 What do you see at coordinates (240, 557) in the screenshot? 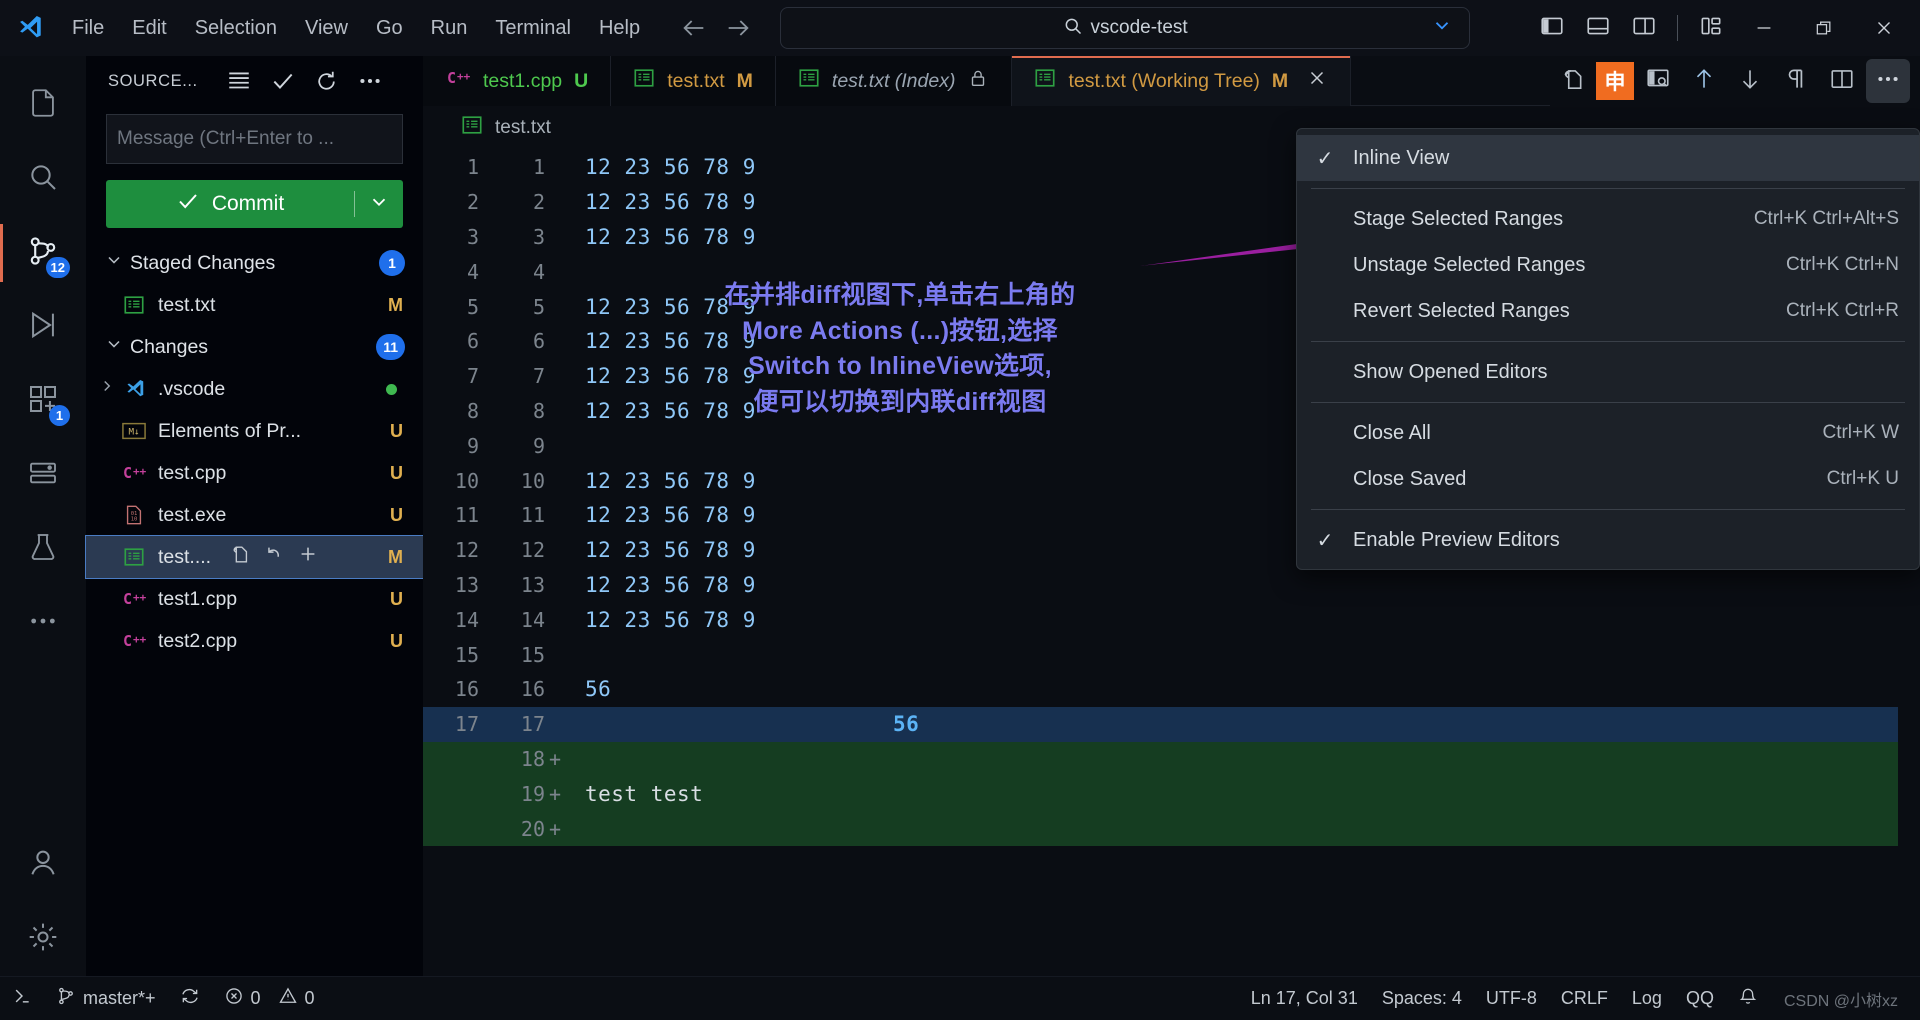
I see `open-file-icon` at bounding box center [240, 557].